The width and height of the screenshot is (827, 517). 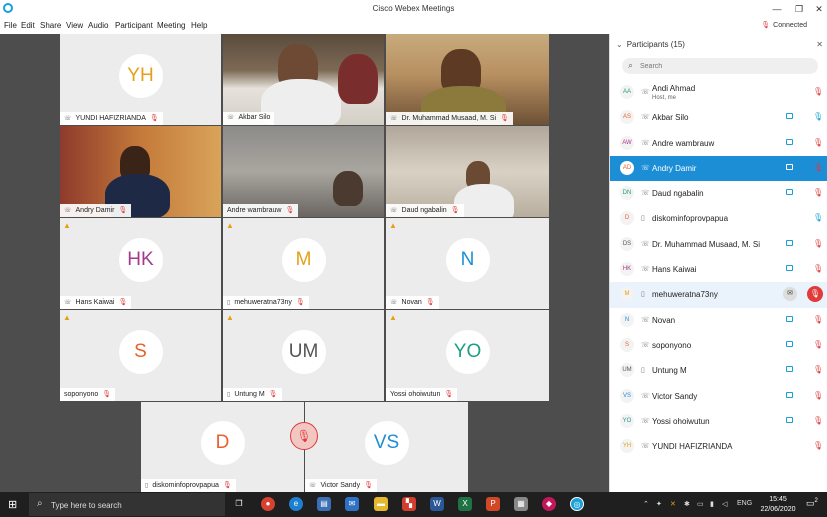 I want to click on video-tile: VS ☏ Victor Sandy 🎙, so click(x=386, y=447).